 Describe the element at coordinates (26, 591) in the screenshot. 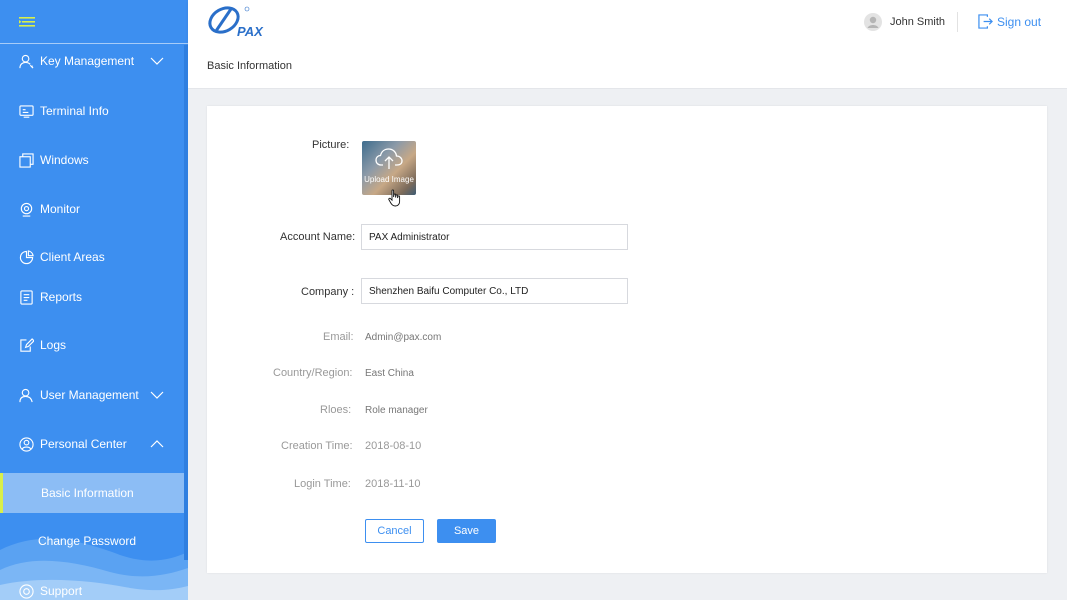

I see `support-icon` at that location.